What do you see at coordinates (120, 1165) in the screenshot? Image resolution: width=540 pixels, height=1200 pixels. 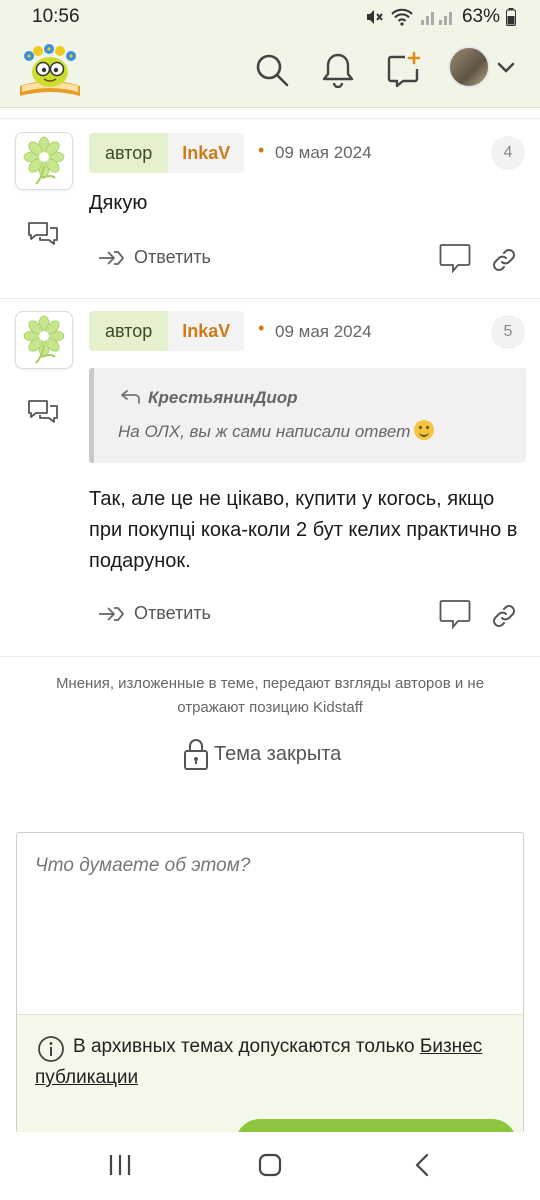 I see `recent-apps-icon` at bounding box center [120, 1165].